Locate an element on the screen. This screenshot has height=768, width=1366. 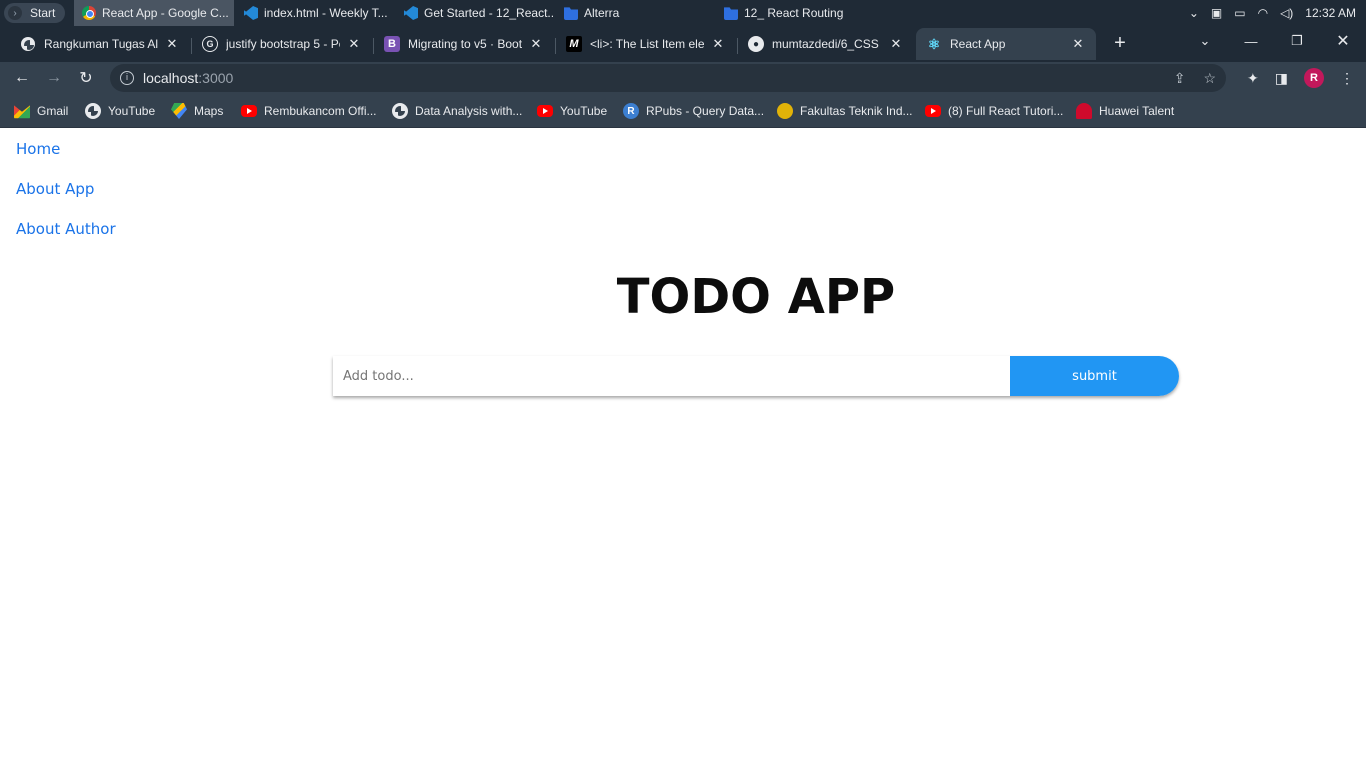
close-window-button: ✕ is located at coordinates (1343, 41).